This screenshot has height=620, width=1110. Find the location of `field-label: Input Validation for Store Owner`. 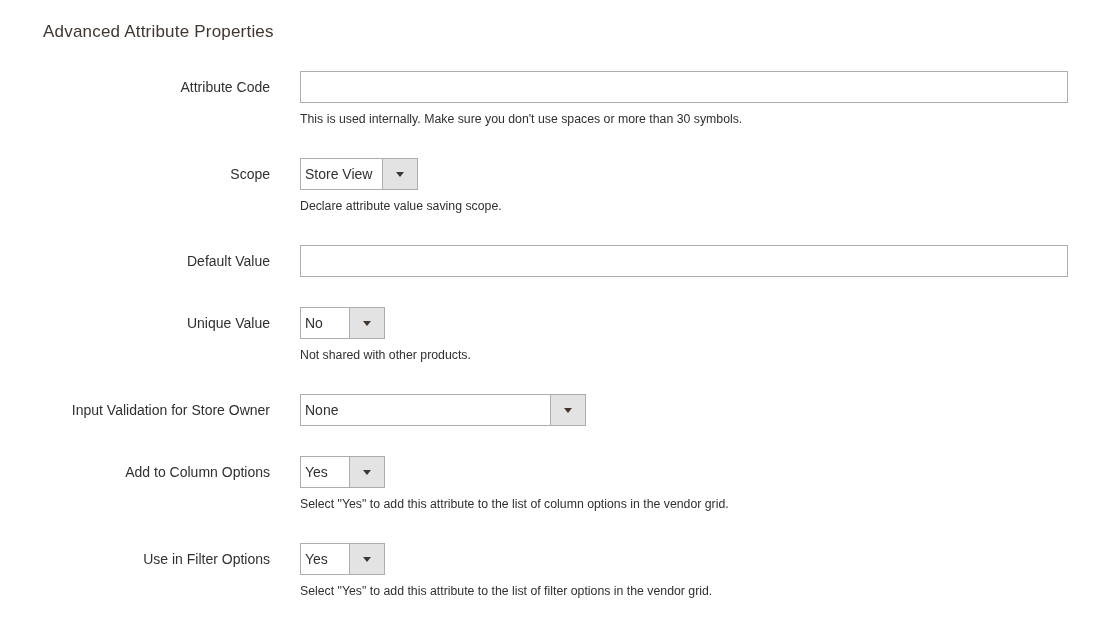

field-label: Input Validation for Store Owner is located at coordinates (170, 410).